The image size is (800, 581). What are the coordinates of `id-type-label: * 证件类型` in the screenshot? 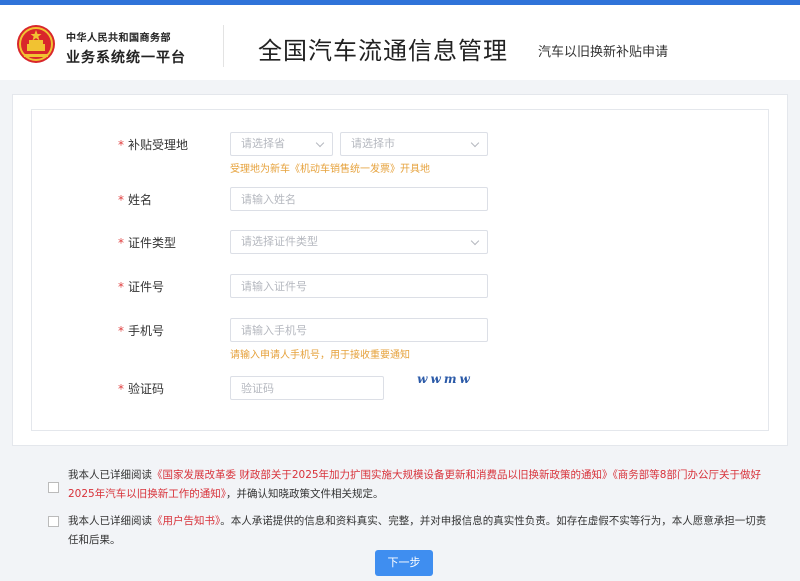 It's located at (147, 243).